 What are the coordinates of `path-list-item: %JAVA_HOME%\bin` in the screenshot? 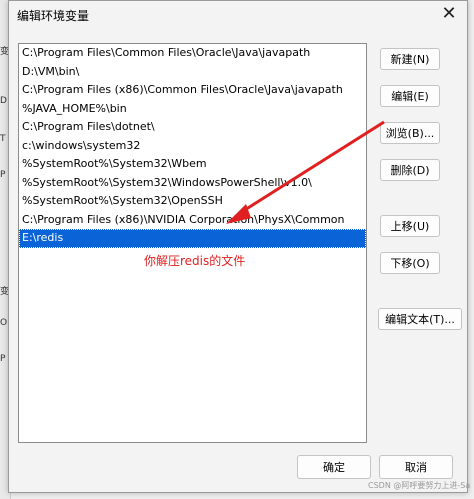 It's located at (192, 109).